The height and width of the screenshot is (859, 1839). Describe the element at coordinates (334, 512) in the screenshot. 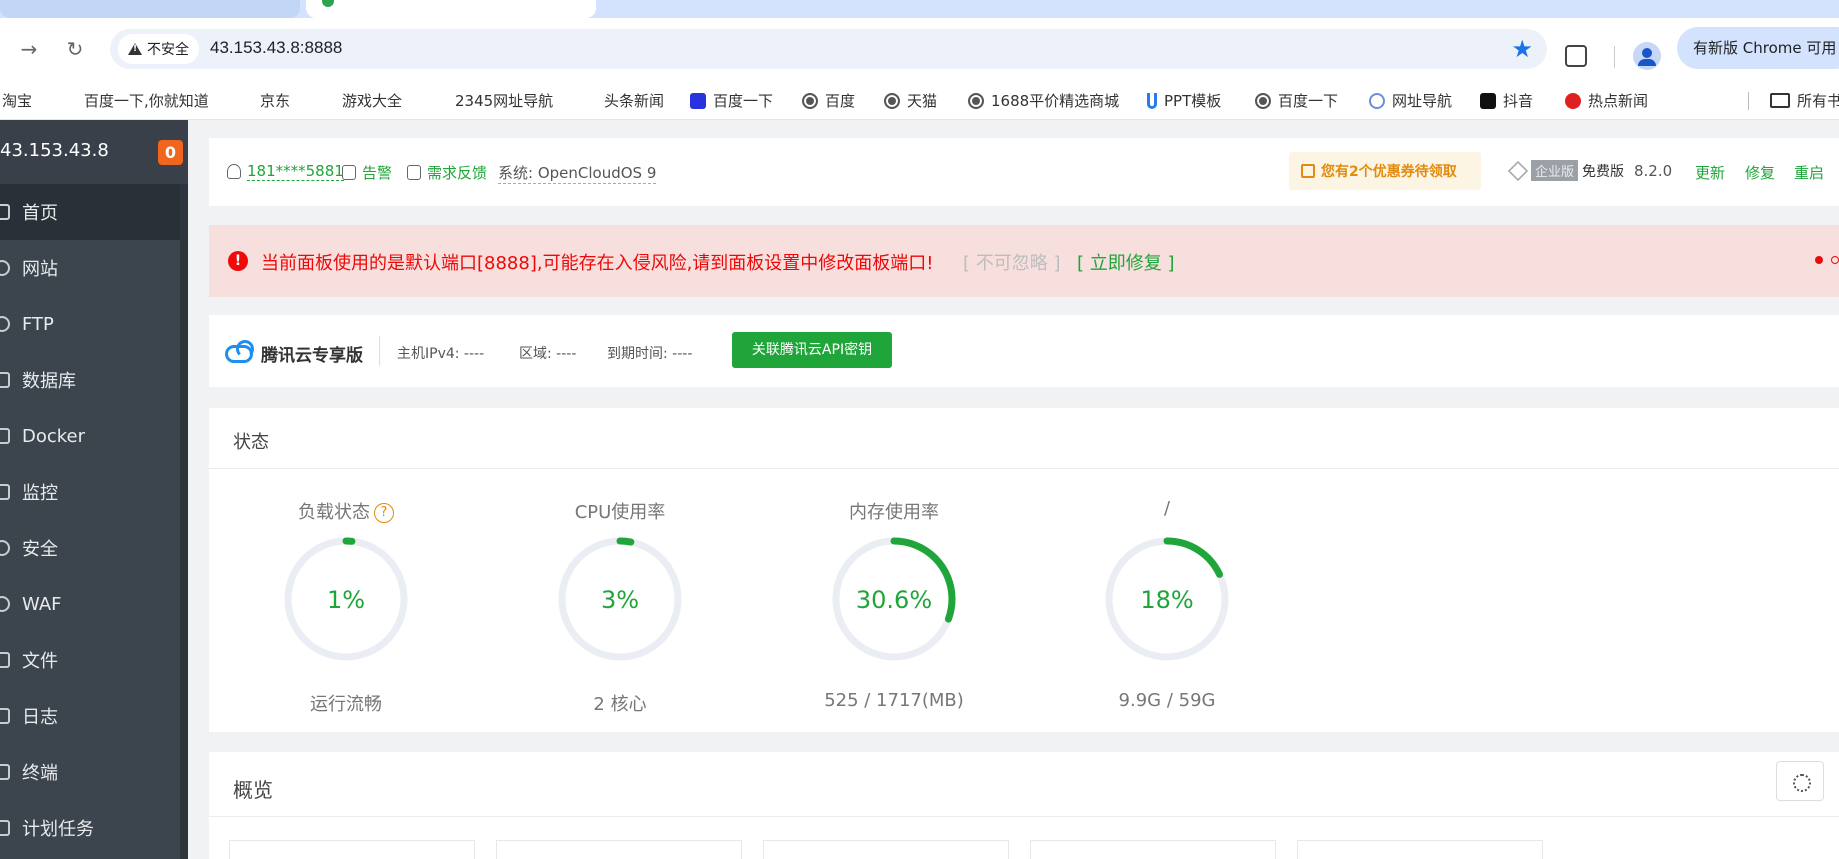

I see `gauge-label-text: 负载状态` at that location.